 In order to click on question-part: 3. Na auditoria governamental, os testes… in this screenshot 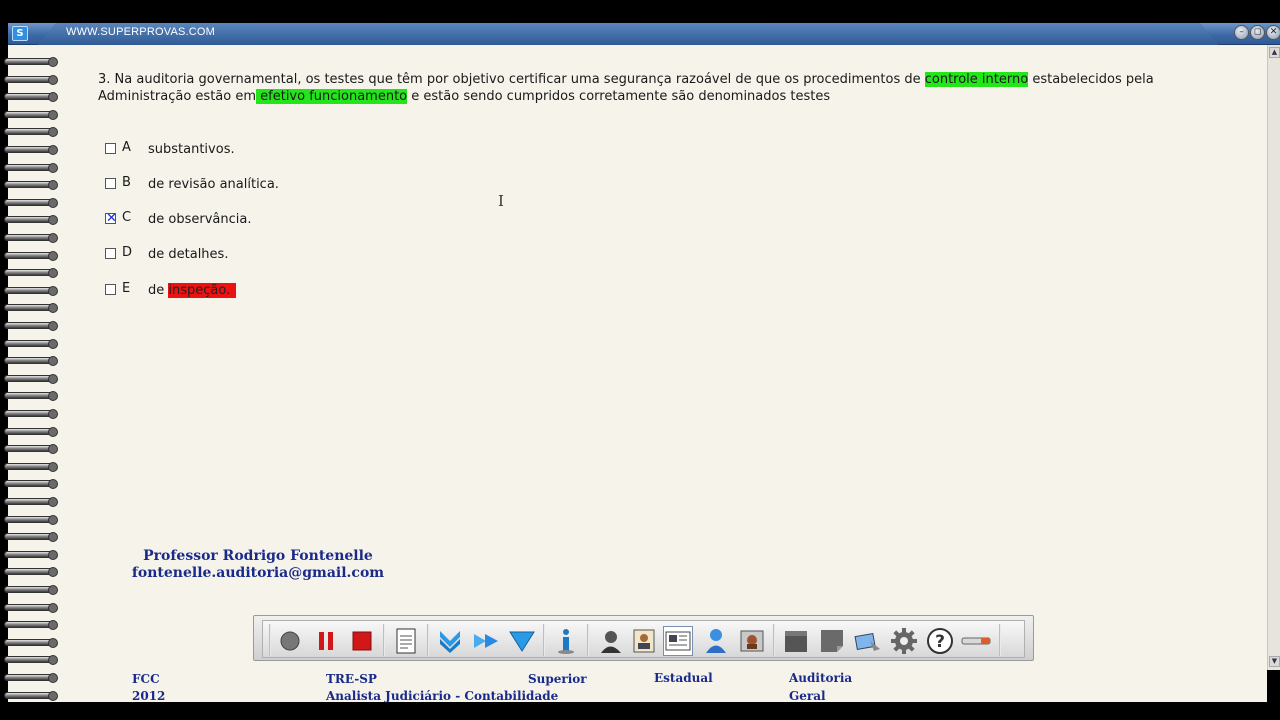, I will do `click(511, 79)`.